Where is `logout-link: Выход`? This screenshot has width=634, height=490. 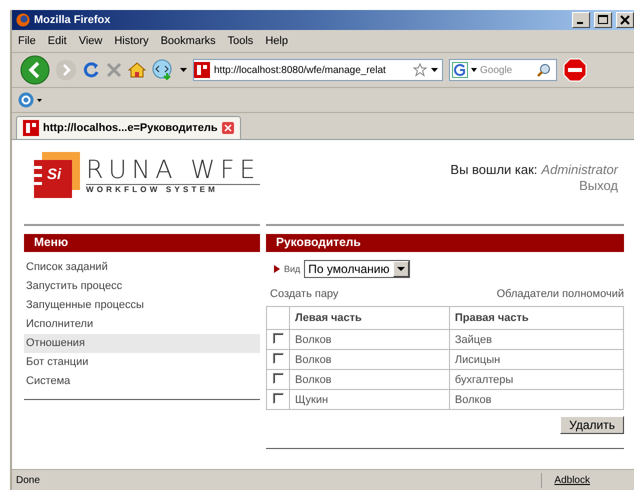
logout-link: Выход is located at coordinates (598, 185).